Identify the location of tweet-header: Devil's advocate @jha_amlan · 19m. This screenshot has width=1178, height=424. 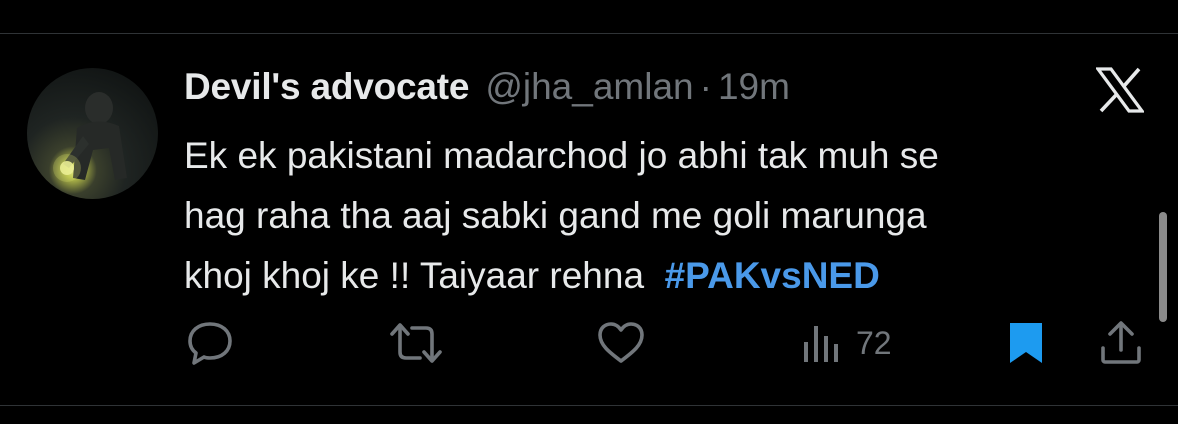
(487, 90).